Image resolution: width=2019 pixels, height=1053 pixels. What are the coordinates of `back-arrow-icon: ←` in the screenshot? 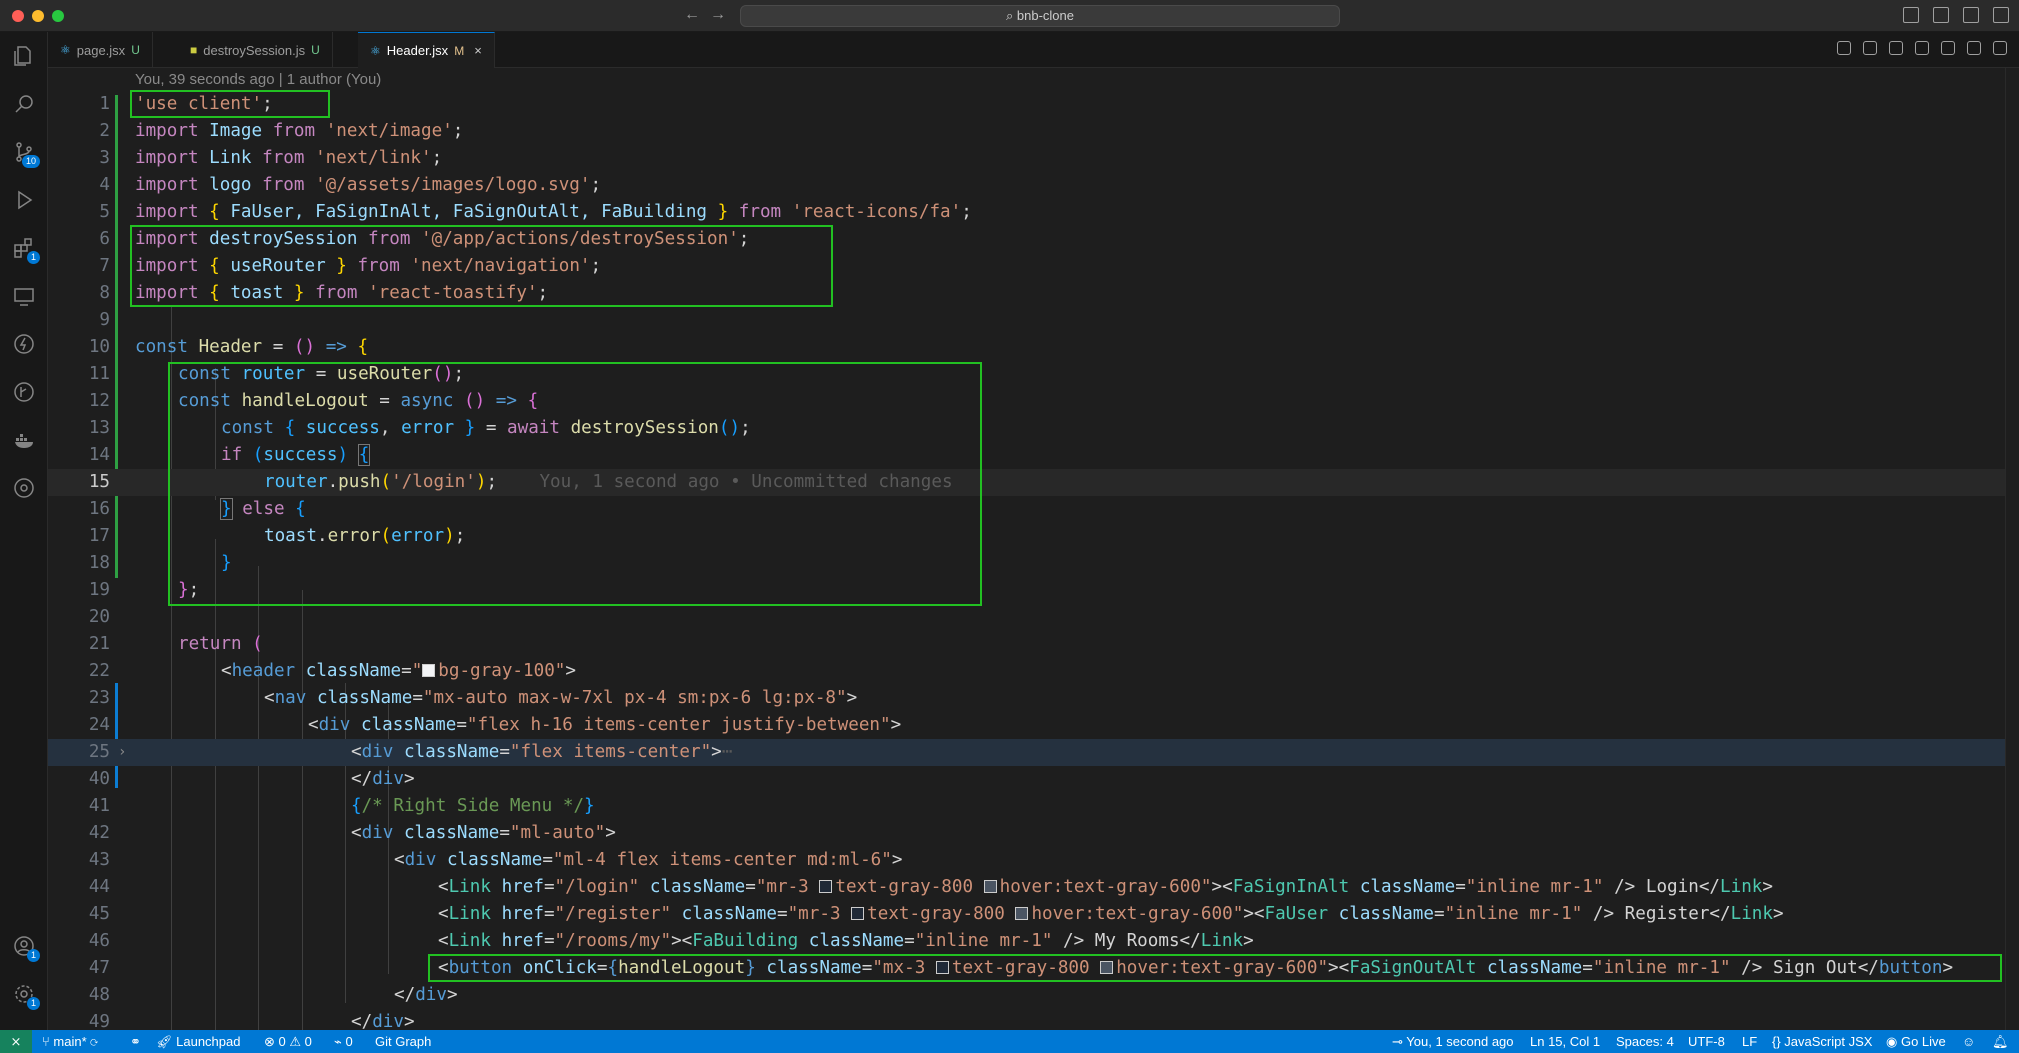 It's located at (692, 15).